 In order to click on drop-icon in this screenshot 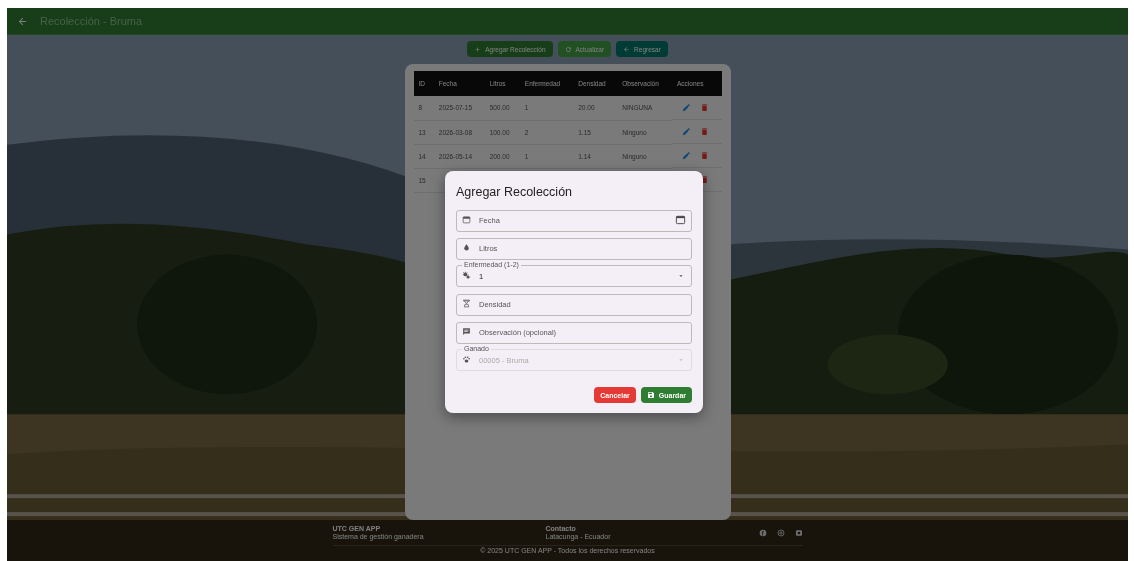, I will do `click(466, 247)`.